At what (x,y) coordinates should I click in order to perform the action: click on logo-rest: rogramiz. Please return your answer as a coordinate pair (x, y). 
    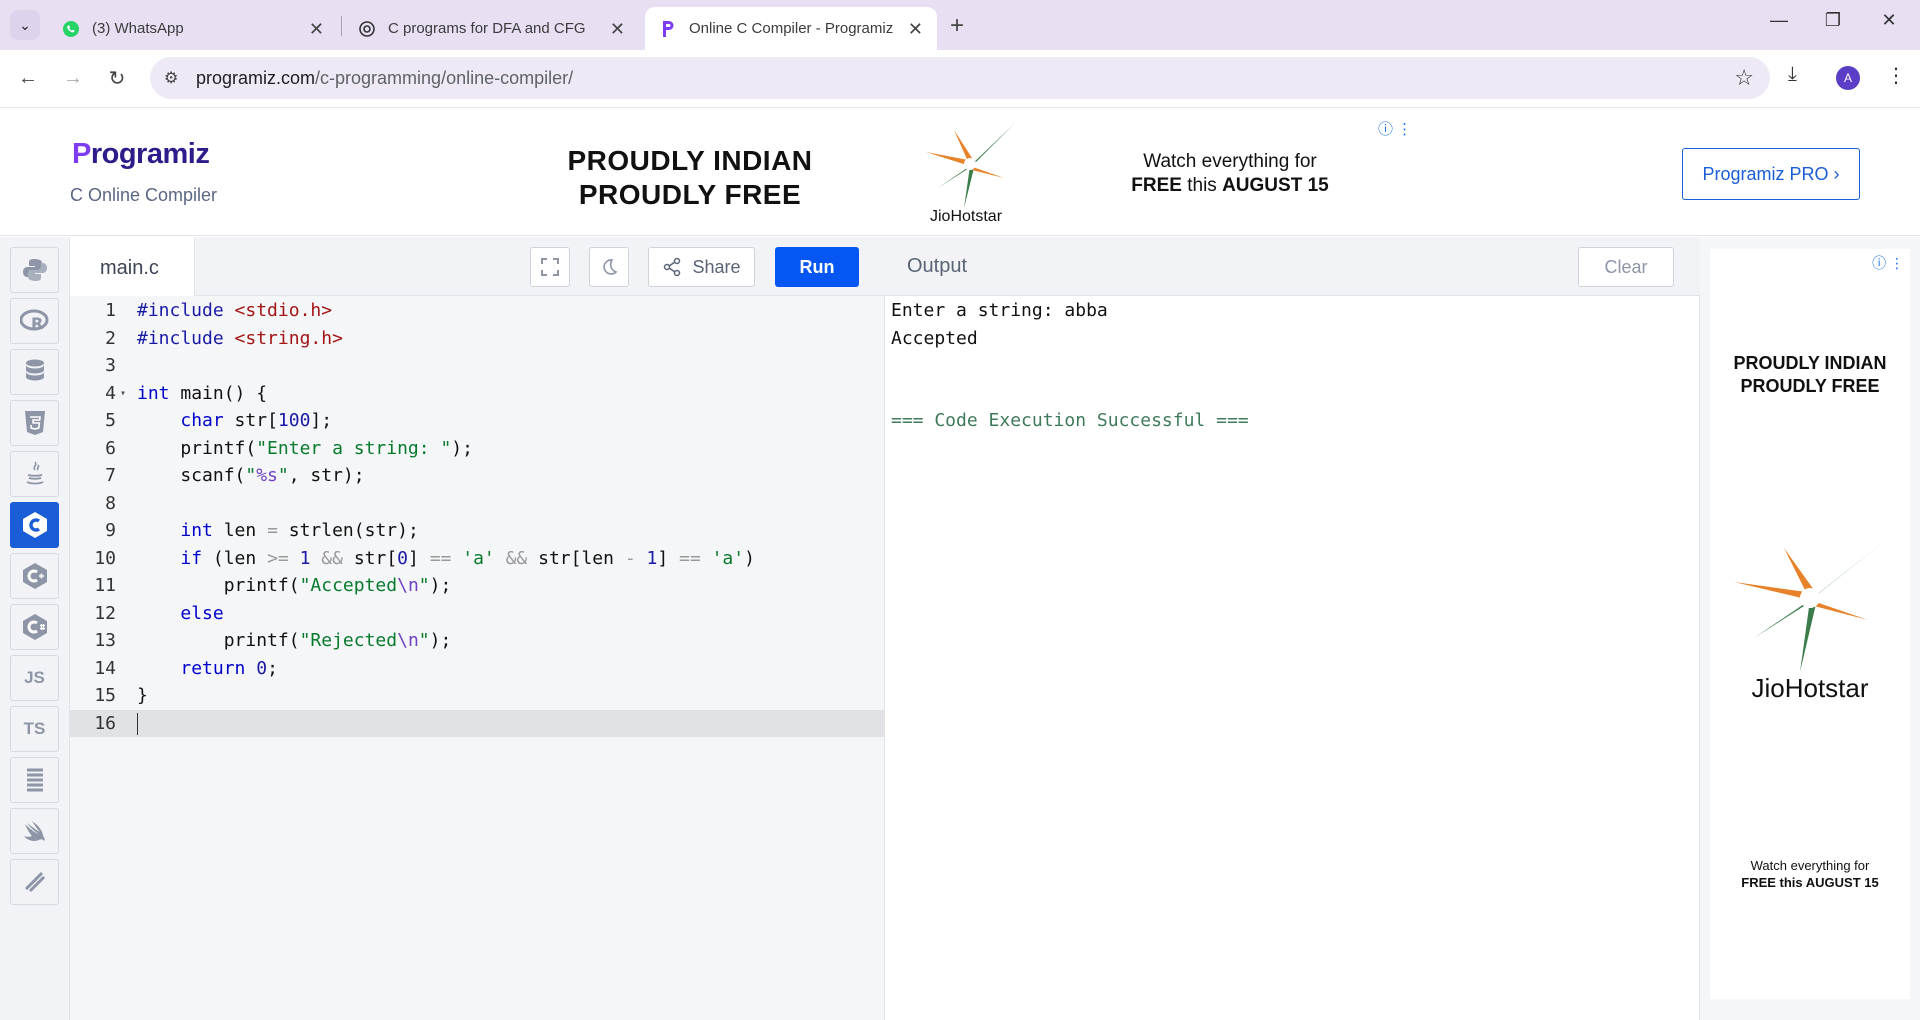
    Looking at the image, I should click on (150, 154).